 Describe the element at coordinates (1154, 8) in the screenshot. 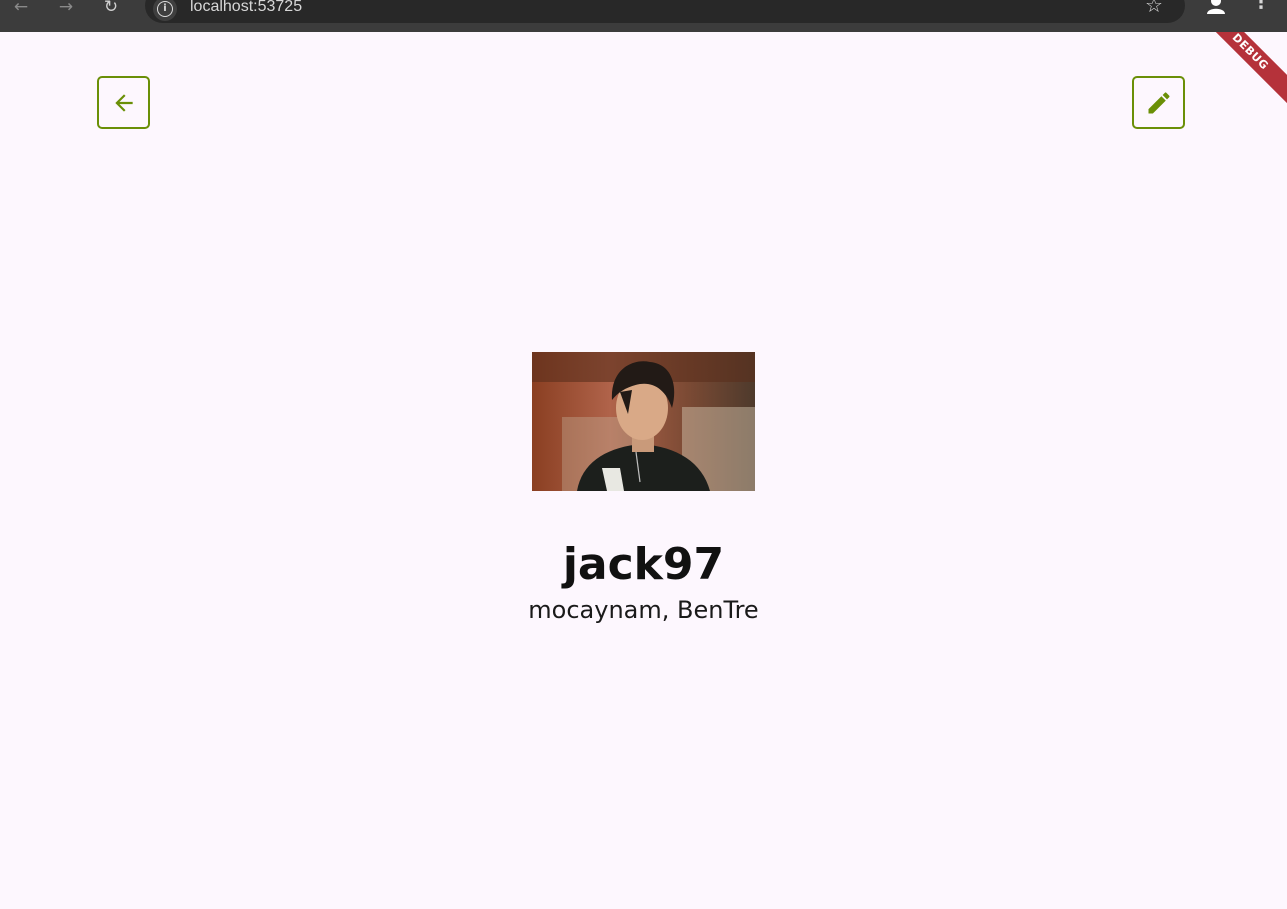

I see `star-icon: ☆` at that location.